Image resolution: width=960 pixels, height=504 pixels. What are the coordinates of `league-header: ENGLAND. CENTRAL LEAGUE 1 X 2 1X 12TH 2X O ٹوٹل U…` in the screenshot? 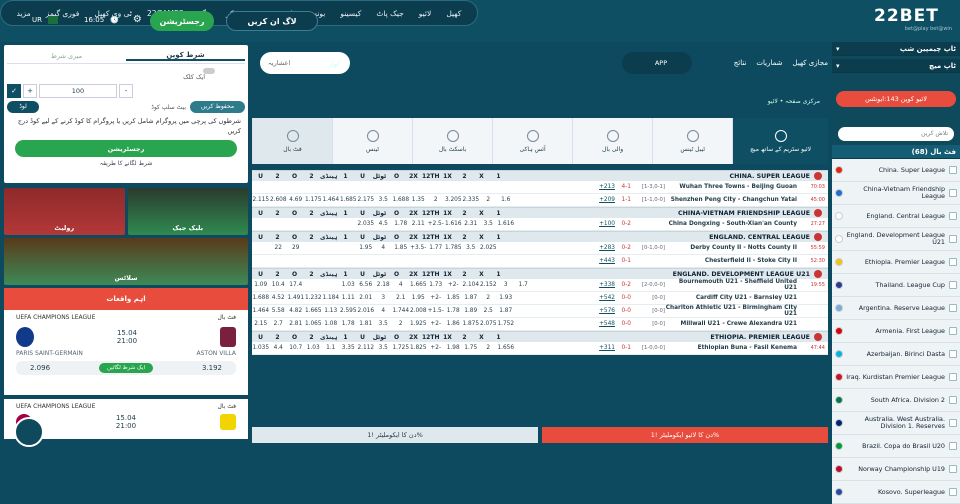 It's located at (540, 236).